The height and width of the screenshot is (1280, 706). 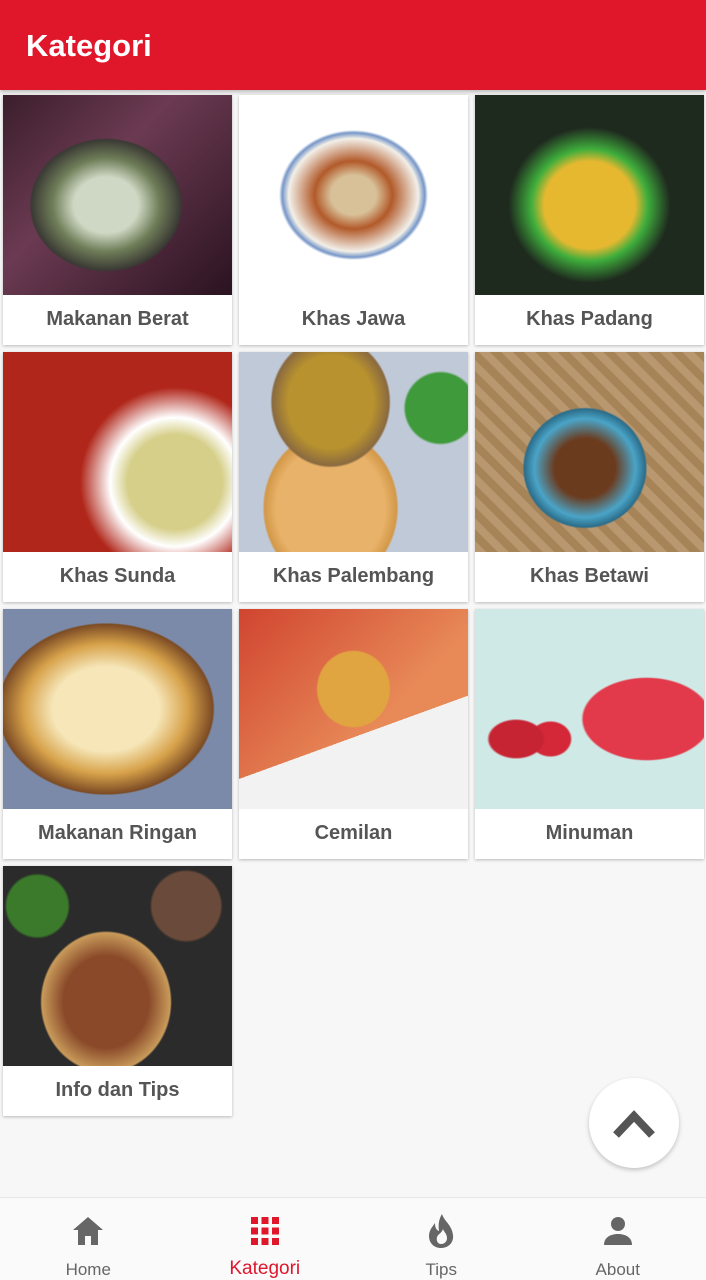 I want to click on category-card-minuman: Minuman, so click(x=589, y=734).